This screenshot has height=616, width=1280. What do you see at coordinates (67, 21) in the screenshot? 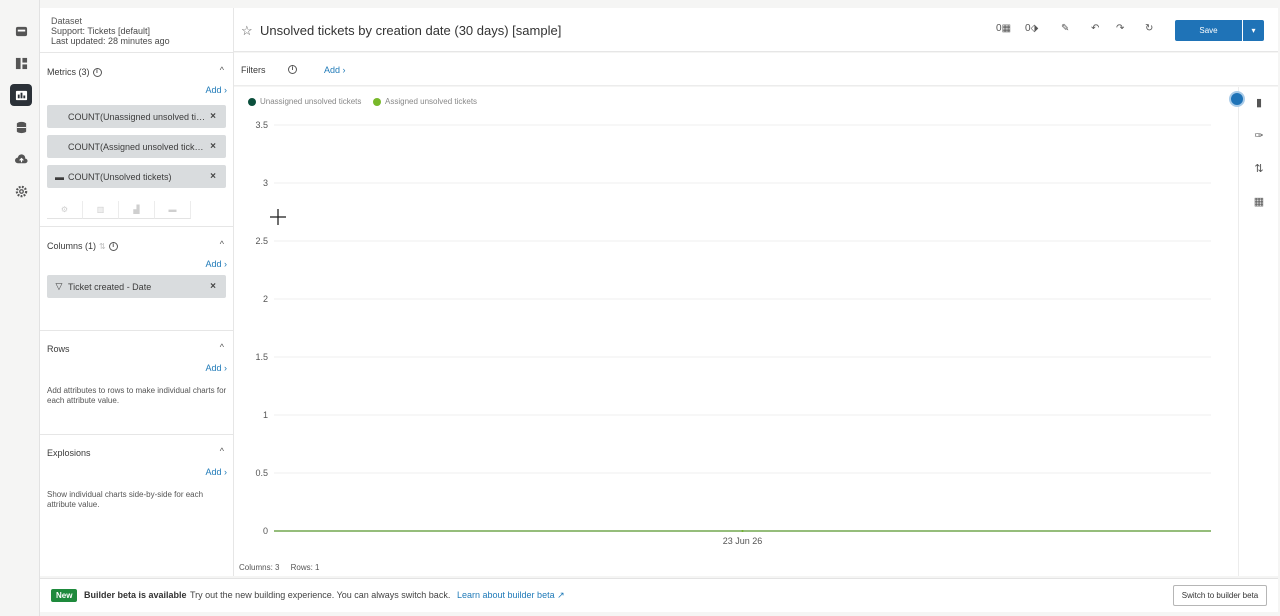
I see `dataset-label: Dataset` at bounding box center [67, 21].